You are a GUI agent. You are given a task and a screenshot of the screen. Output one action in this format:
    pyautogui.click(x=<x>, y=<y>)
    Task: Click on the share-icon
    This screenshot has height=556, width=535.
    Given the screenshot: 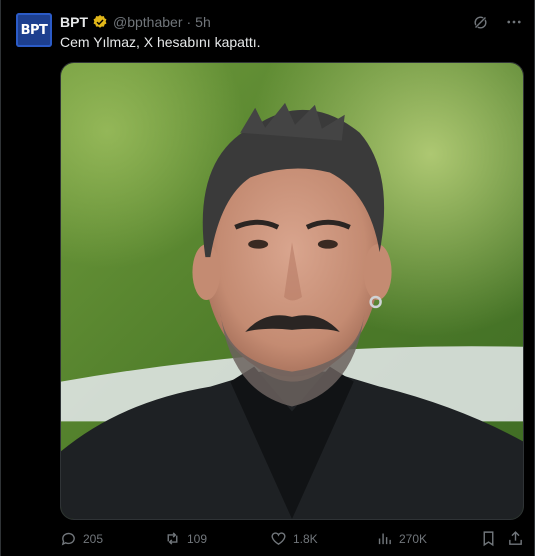 What is the action you would take?
    pyautogui.click(x=515, y=538)
    